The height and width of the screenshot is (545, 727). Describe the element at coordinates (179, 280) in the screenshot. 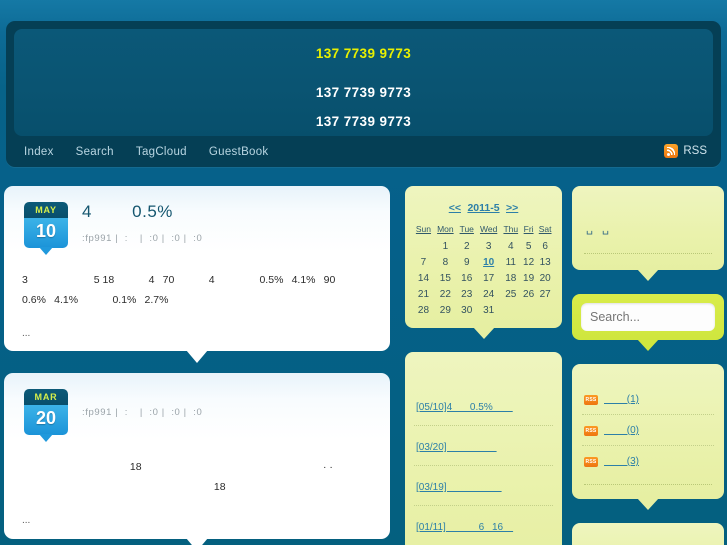

I see `post-body-line: 3 5 18 4 70 4 0.5% 4.1% 90` at that location.